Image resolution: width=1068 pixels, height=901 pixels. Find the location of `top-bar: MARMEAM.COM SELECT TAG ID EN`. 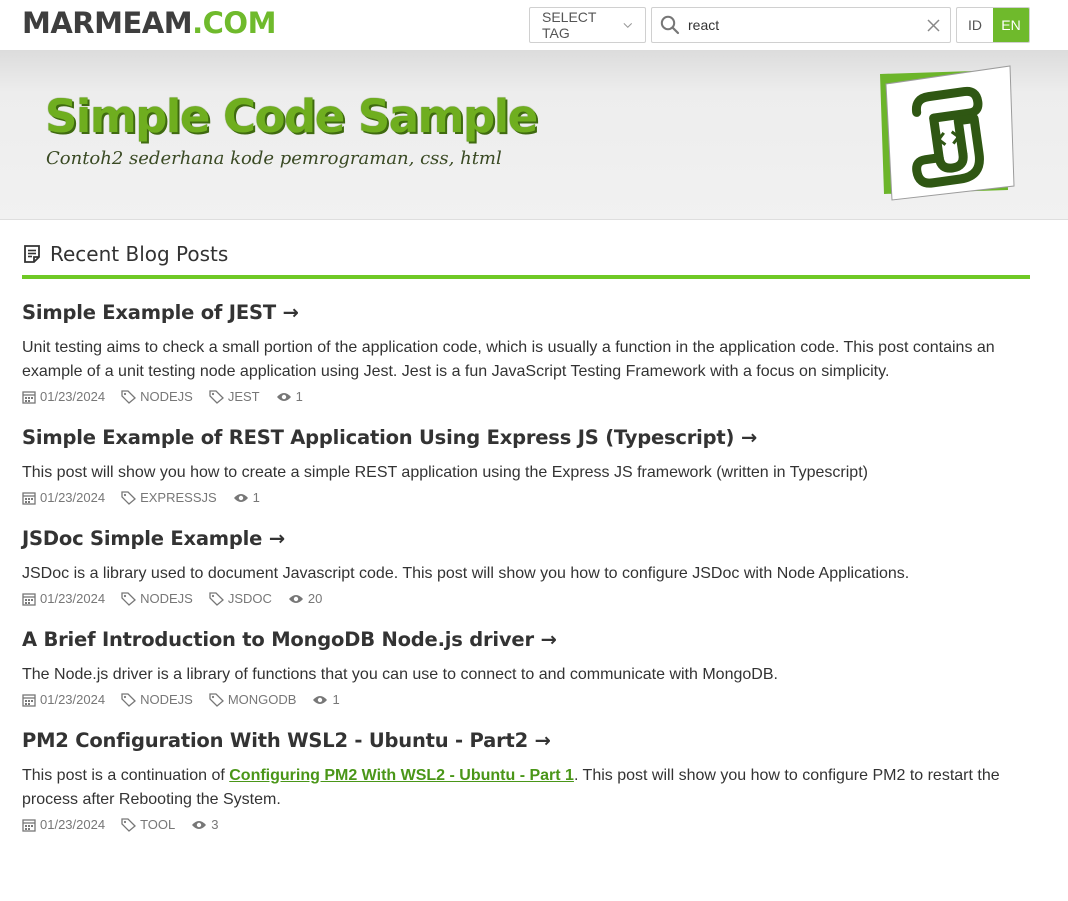

top-bar: MARMEAM.COM SELECT TAG ID EN is located at coordinates (534, 25).